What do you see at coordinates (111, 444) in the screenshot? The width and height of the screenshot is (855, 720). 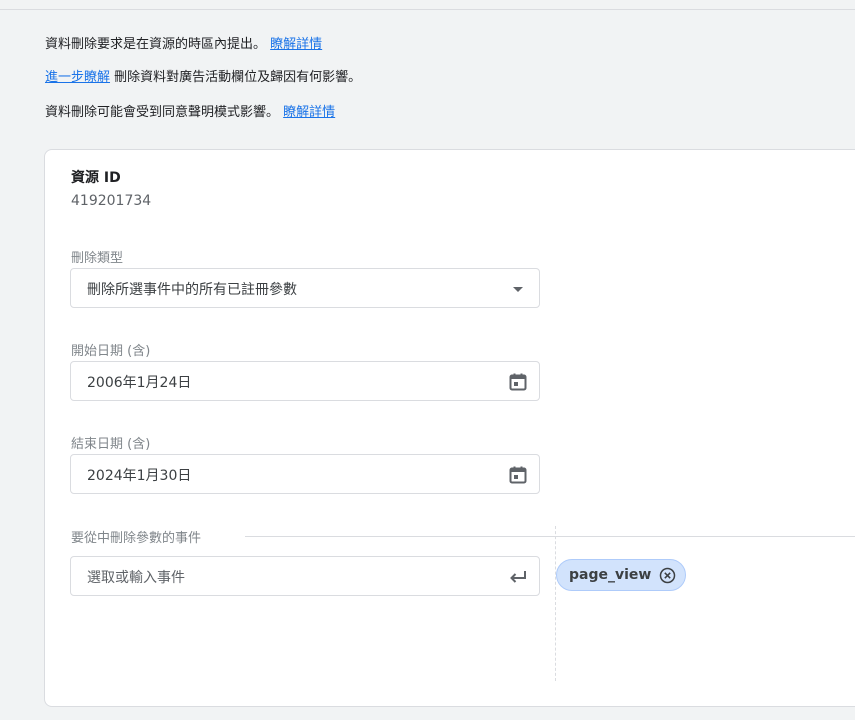 I see `end-date-label: 結束日期 (含)` at bounding box center [111, 444].